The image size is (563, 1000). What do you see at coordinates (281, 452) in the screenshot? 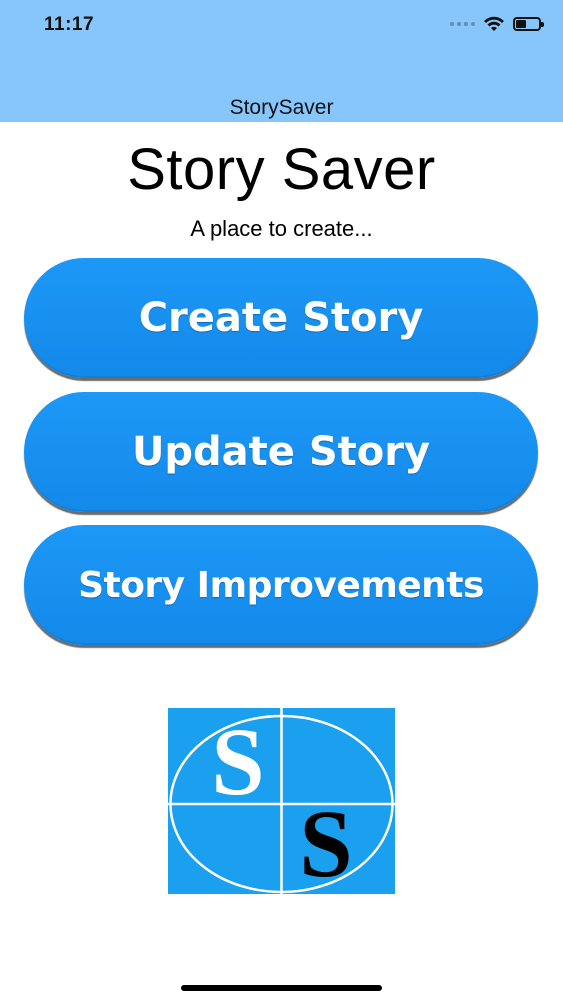
I see `update-story-button: Update Story` at bounding box center [281, 452].